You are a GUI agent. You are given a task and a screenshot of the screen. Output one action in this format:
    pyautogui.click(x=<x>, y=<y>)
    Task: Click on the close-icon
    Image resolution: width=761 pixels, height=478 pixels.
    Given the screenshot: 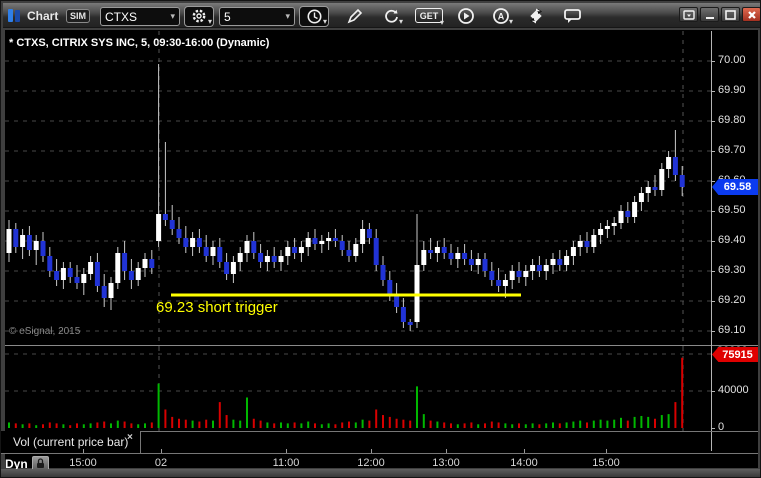 What is the action you would take?
    pyautogui.click(x=751, y=14)
    